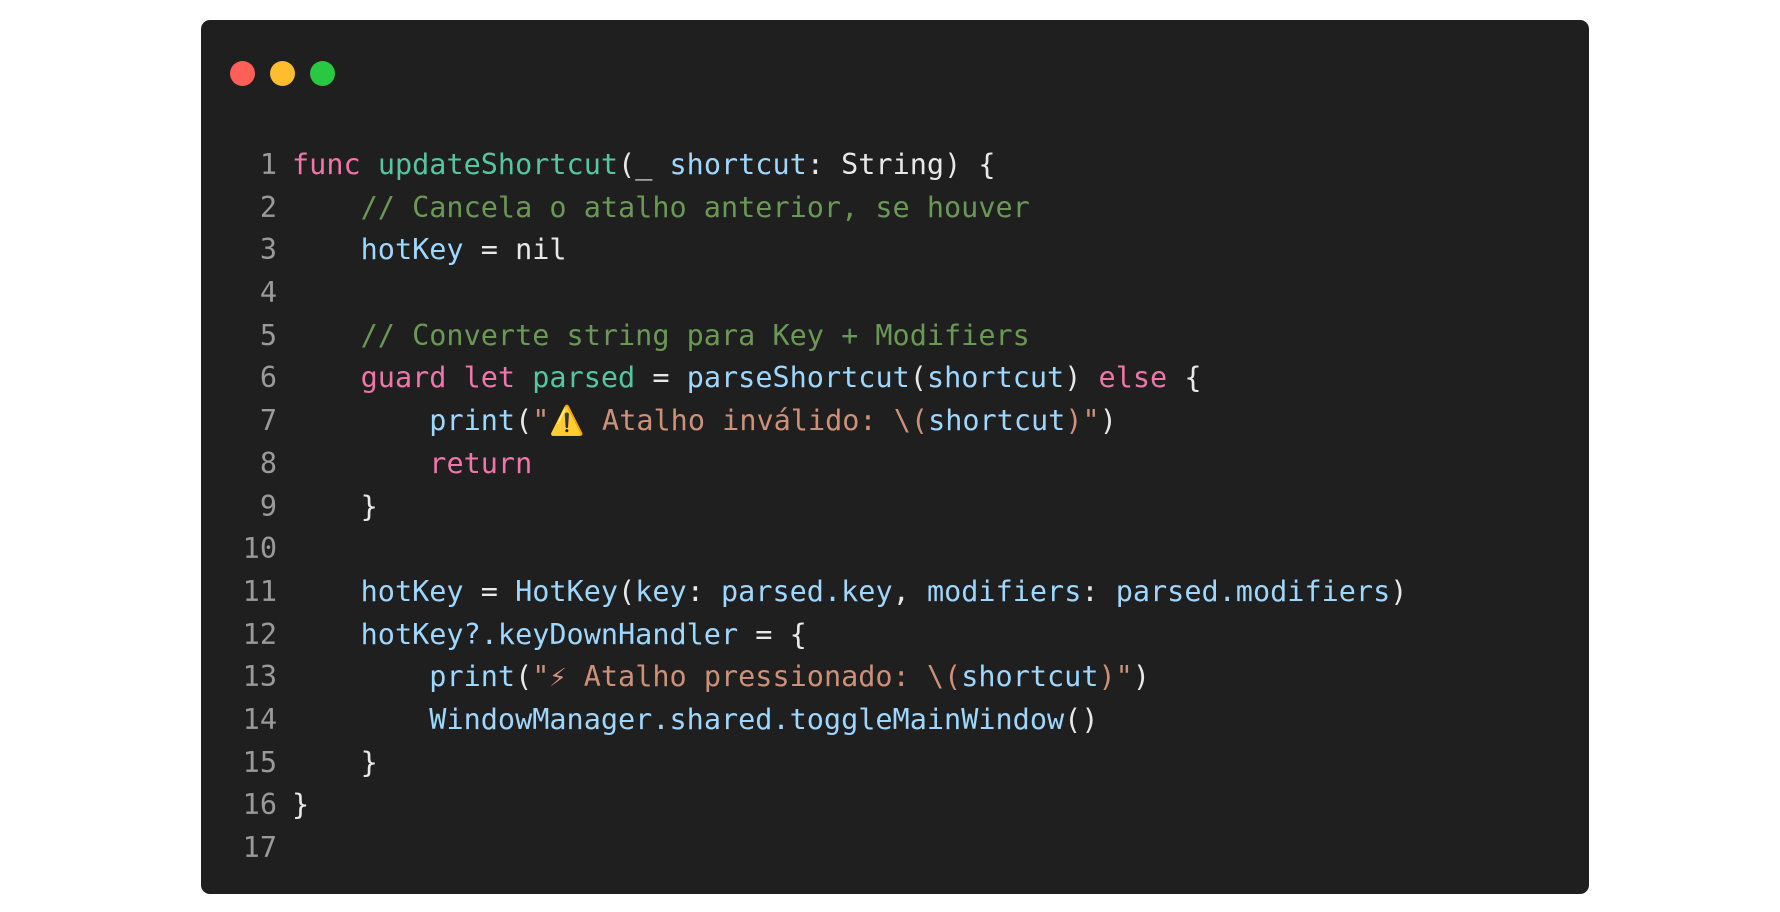 The height and width of the screenshot is (912, 1780). I want to click on line-number: 14, so click(259, 719).